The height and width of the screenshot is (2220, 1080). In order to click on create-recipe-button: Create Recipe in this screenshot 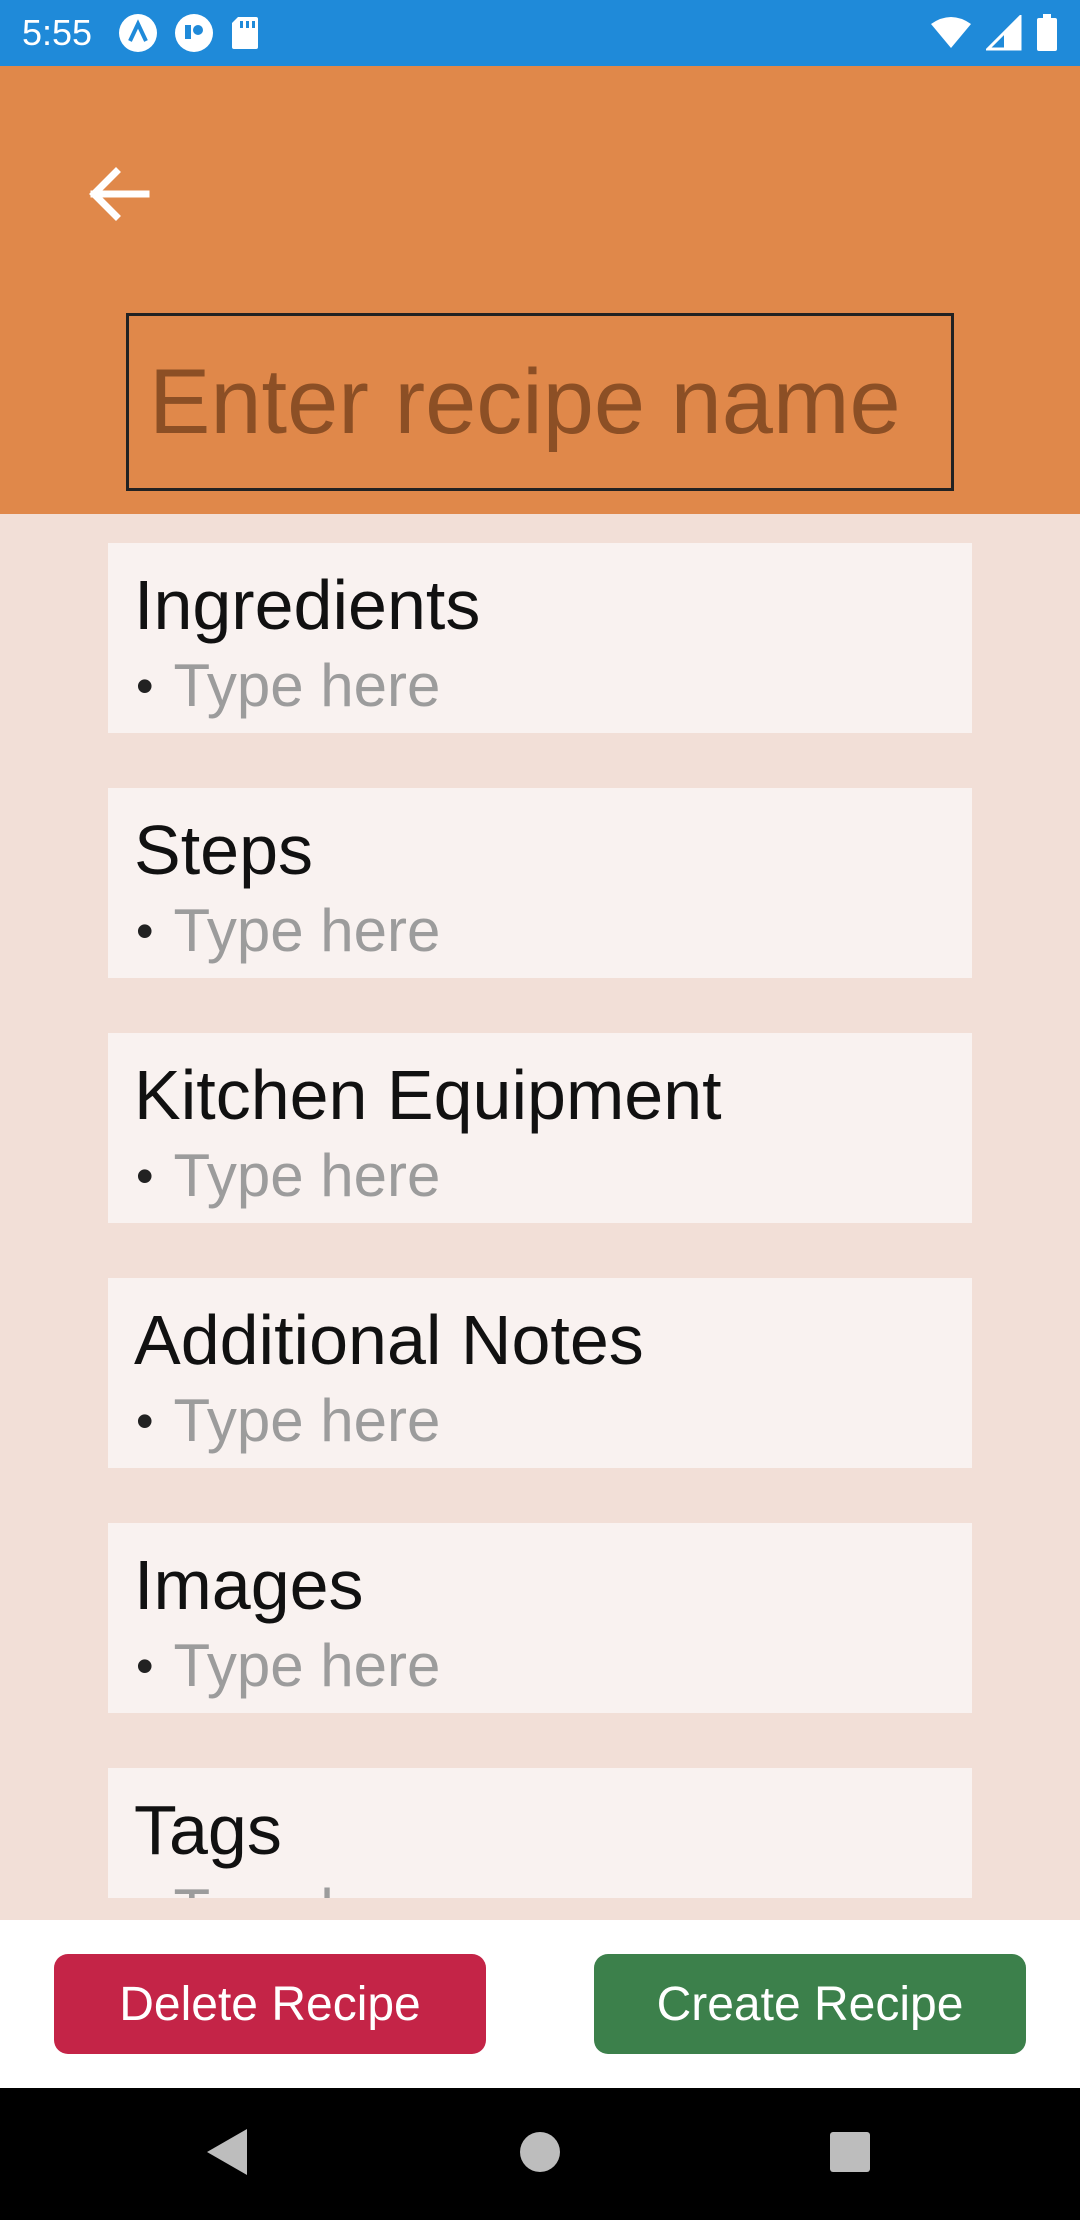, I will do `click(810, 2004)`.